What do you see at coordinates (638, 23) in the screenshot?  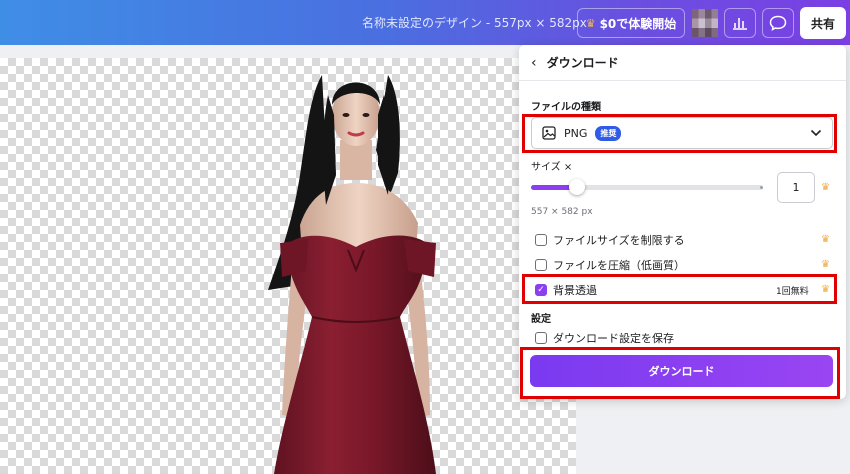 I see `trial-button-label: $0で体験開始` at bounding box center [638, 23].